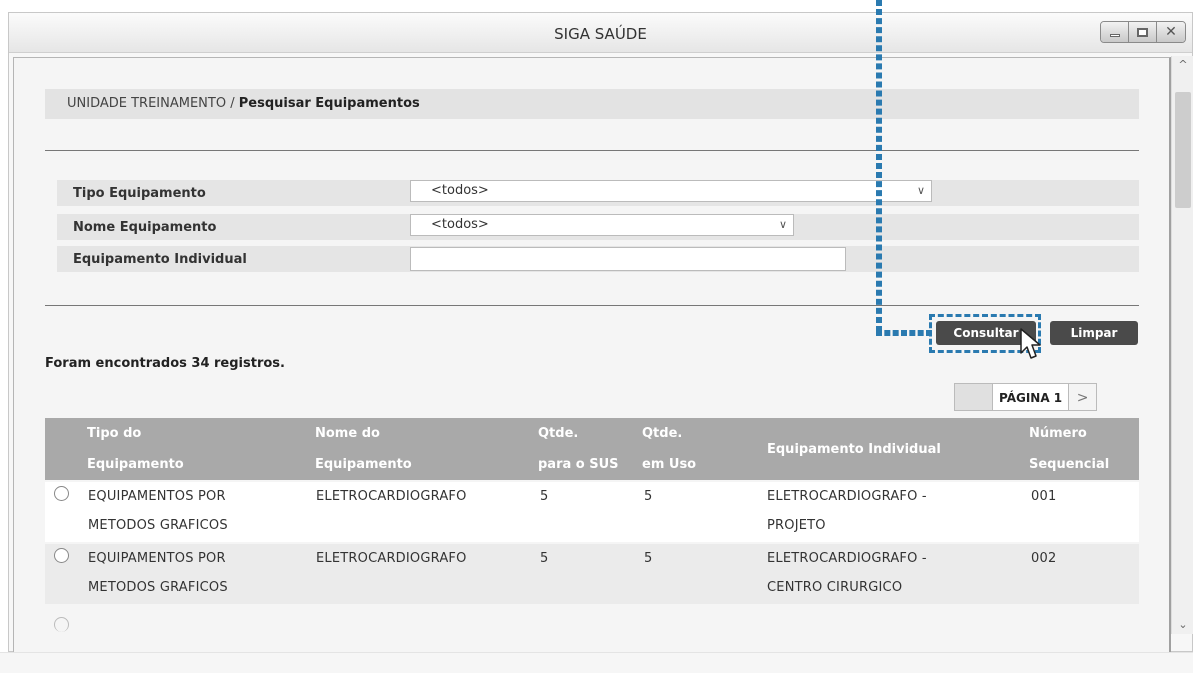  What do you see at coordinates (460, 224) in the screenshot?
I see `nome-equipamento-value: <todos>` at bounding box center [460, 224].